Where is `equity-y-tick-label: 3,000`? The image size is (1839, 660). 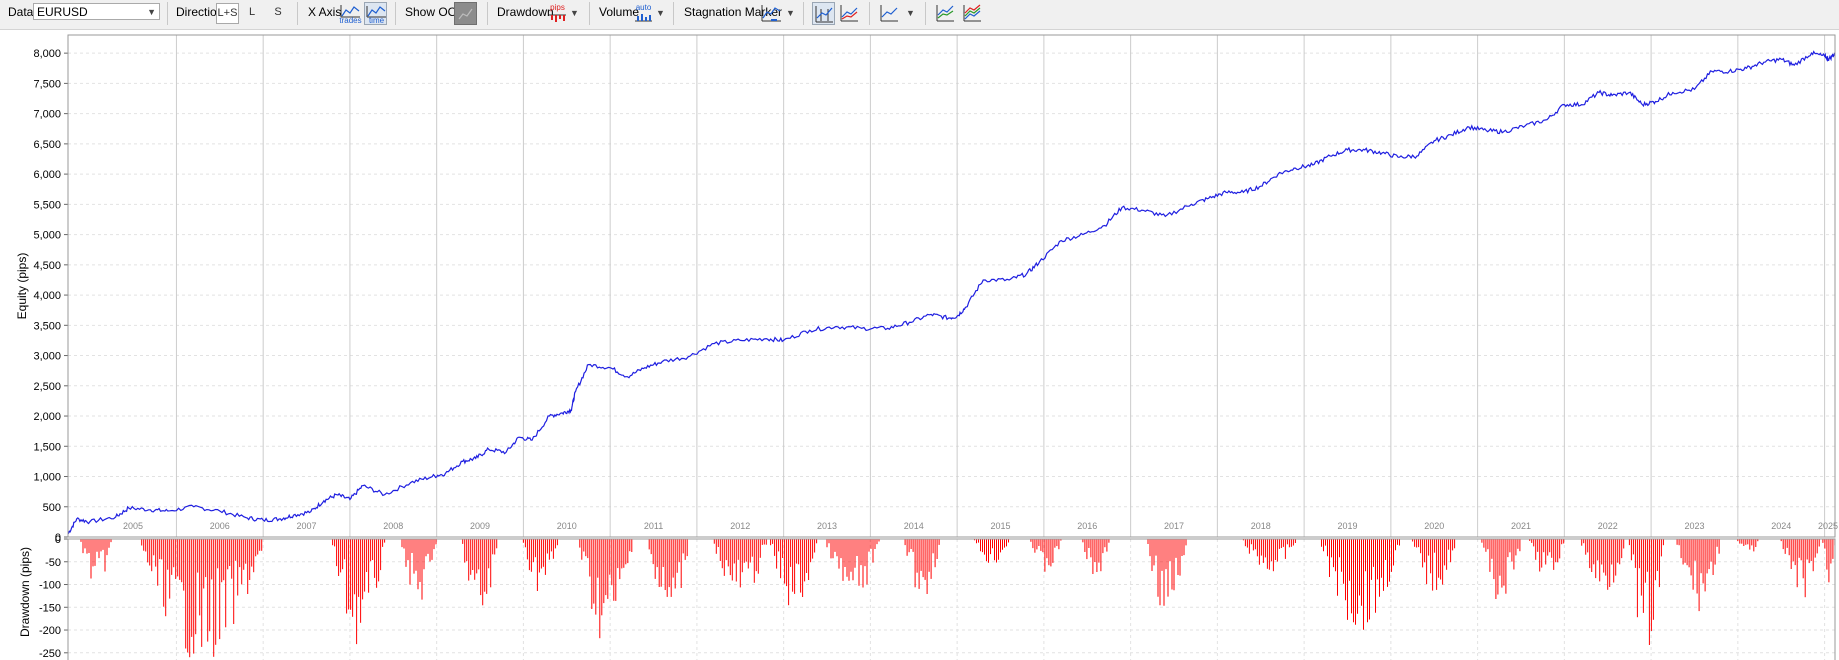
equity-y-tick-label: 3,000 is located at coordinates (47, 357).